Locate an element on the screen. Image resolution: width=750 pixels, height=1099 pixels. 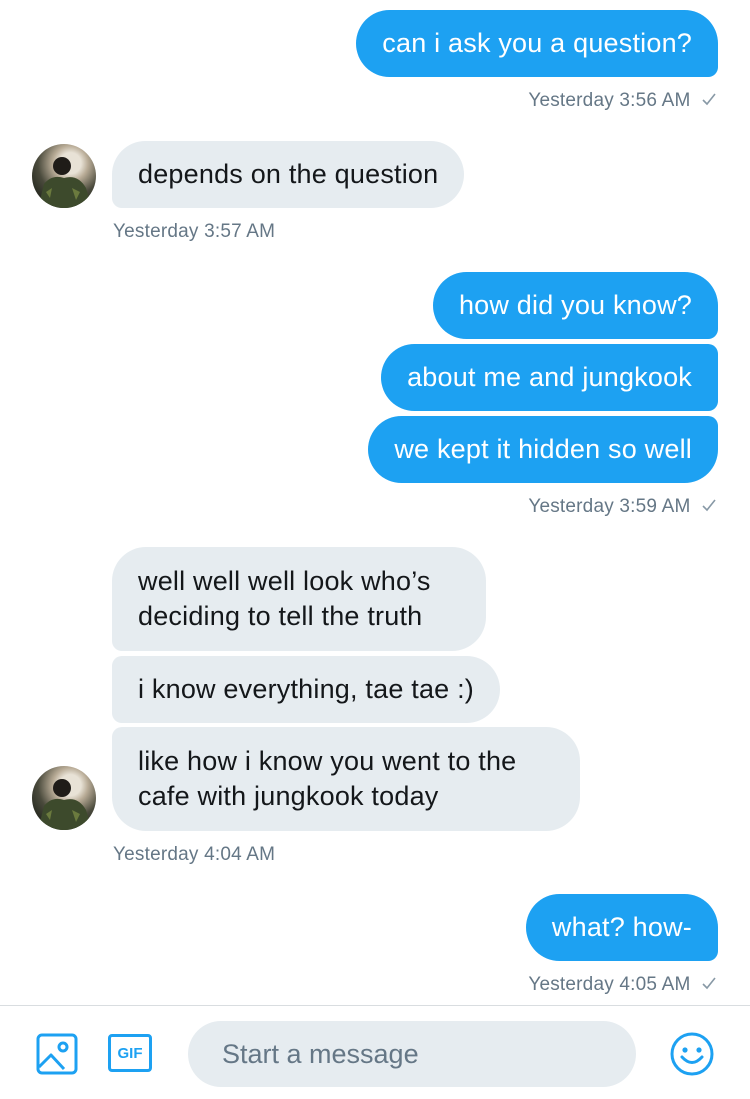
message-text: i know everything, tae tae :) is located at coordinates (306, 689).